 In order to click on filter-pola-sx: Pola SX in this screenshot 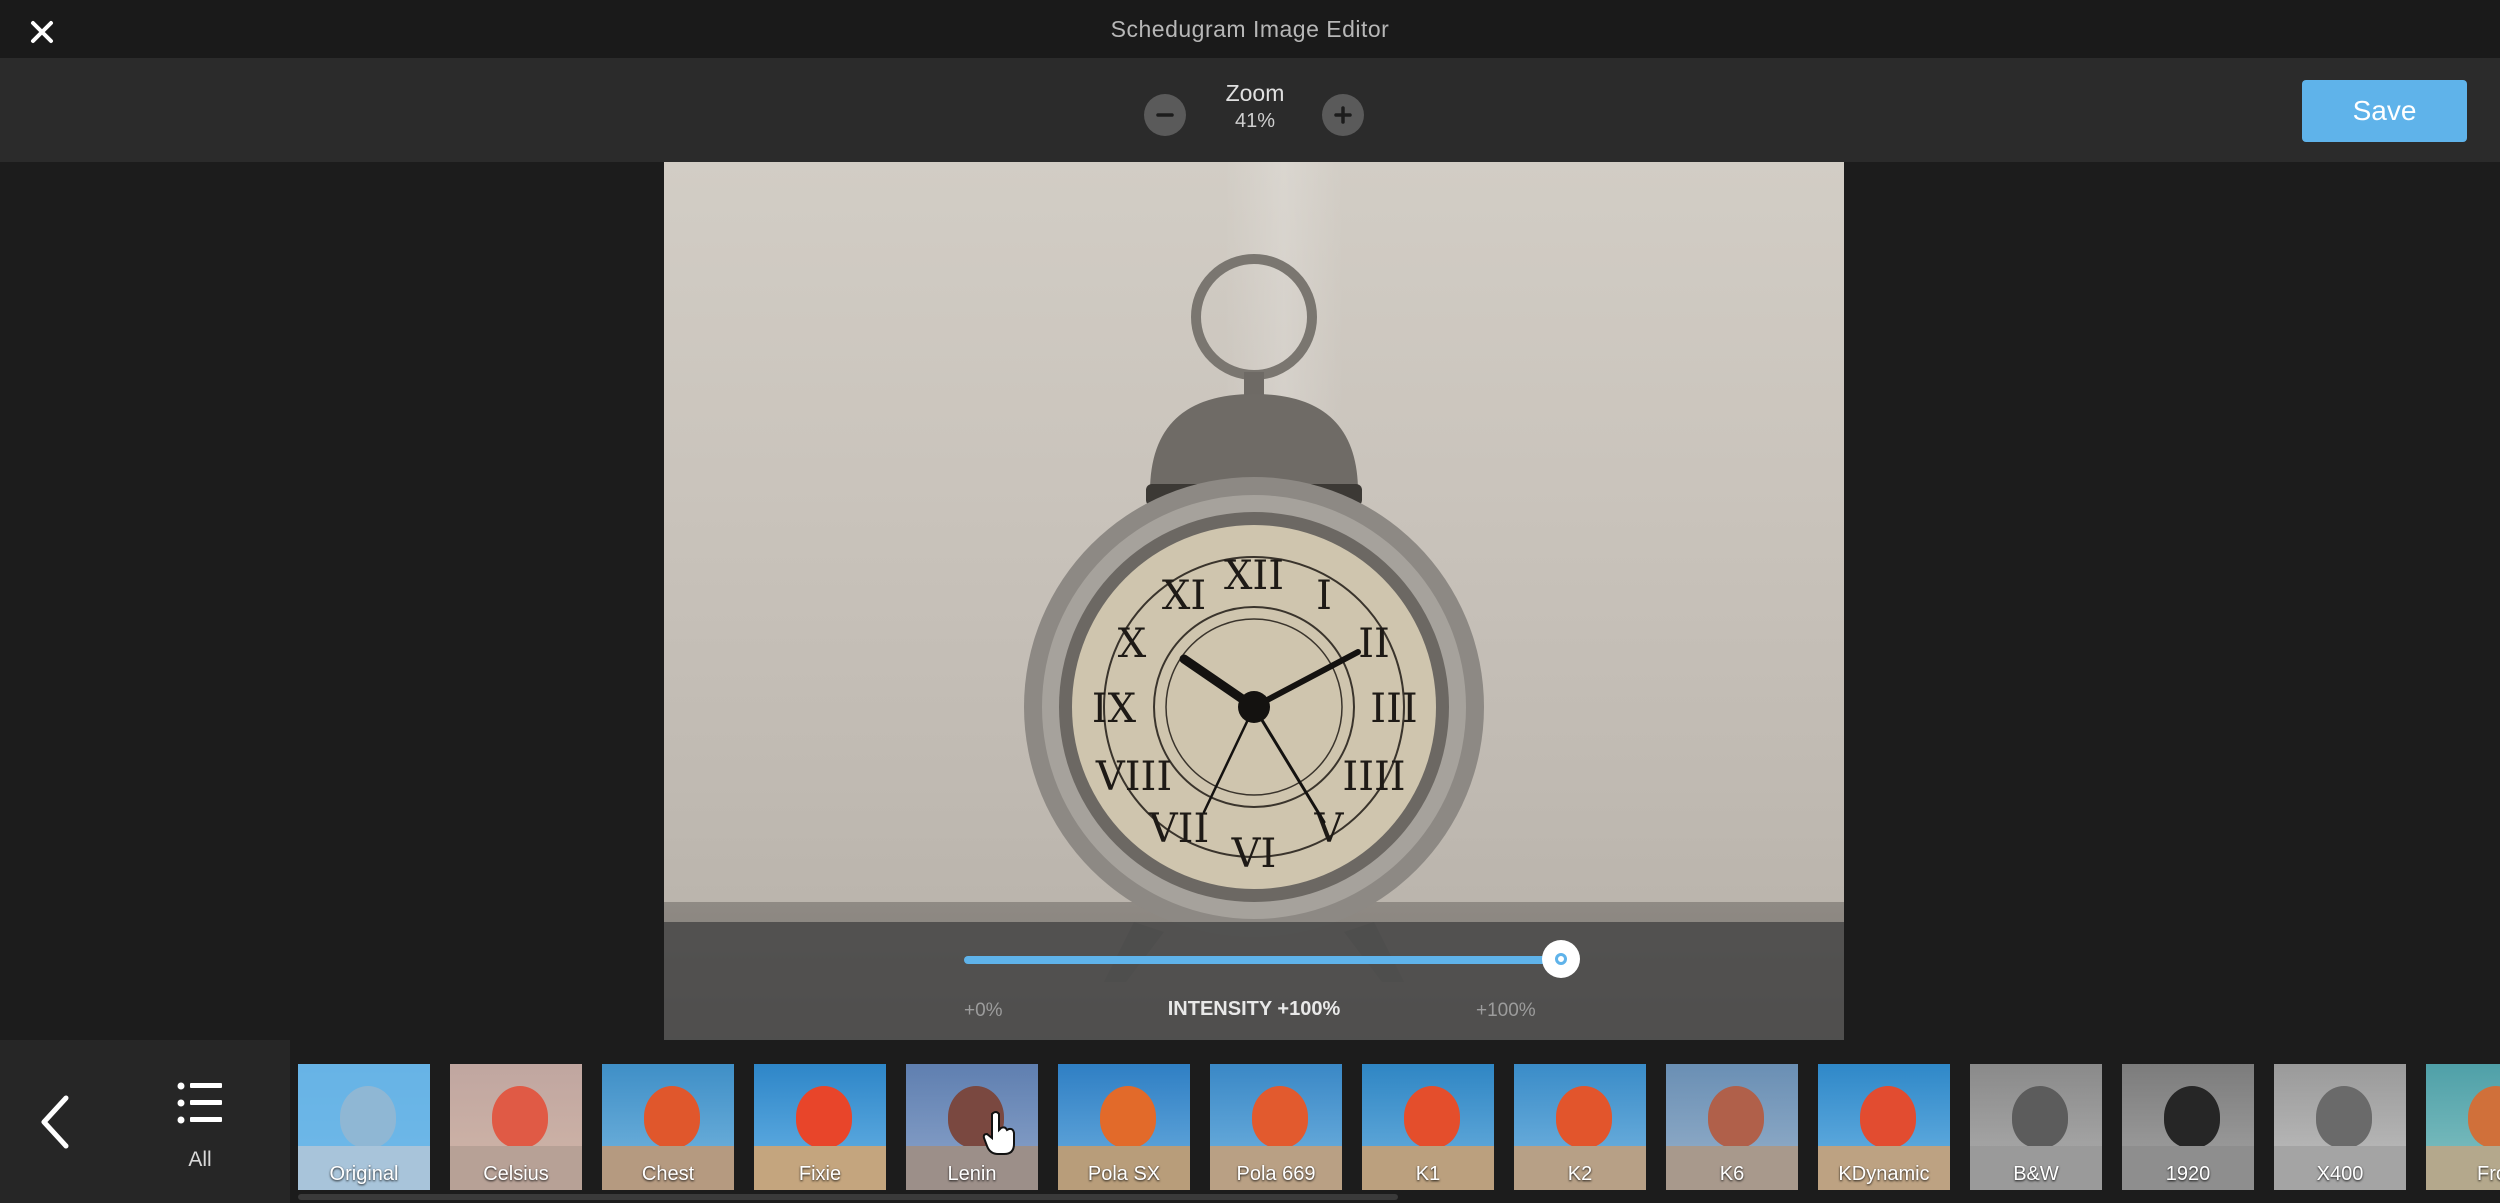, I will do `click(1124, 1127)`.